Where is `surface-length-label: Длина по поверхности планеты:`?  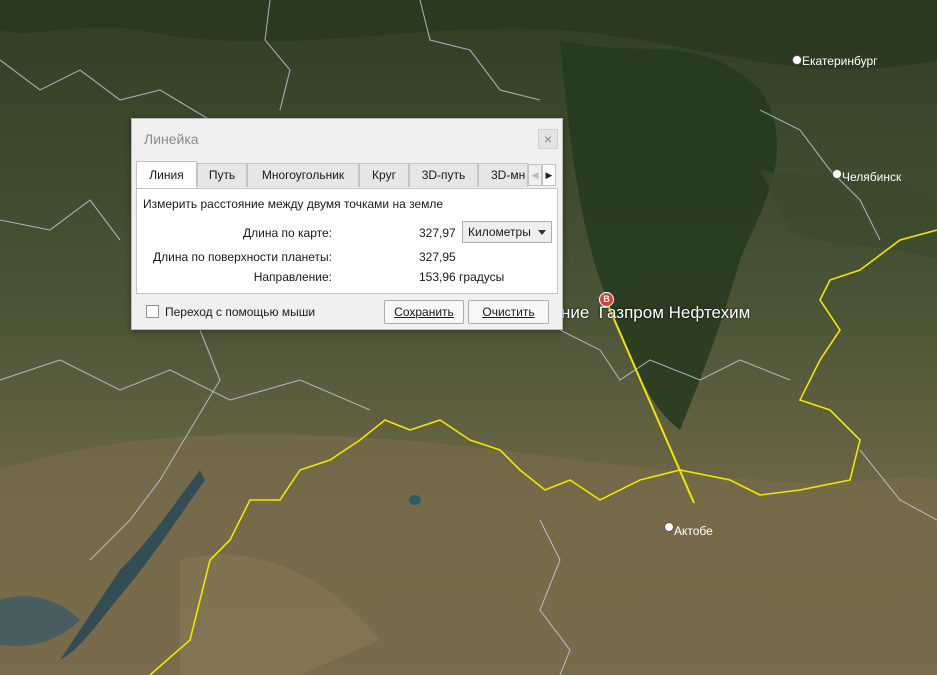 surface-length-label: Длина по поверхности планеты: is located at coordinates (242, 257).